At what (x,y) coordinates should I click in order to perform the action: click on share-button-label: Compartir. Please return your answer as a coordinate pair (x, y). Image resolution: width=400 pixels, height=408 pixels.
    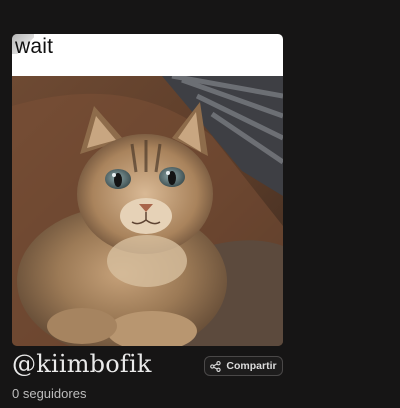
    Looking at the image, I should click on (251, 366).